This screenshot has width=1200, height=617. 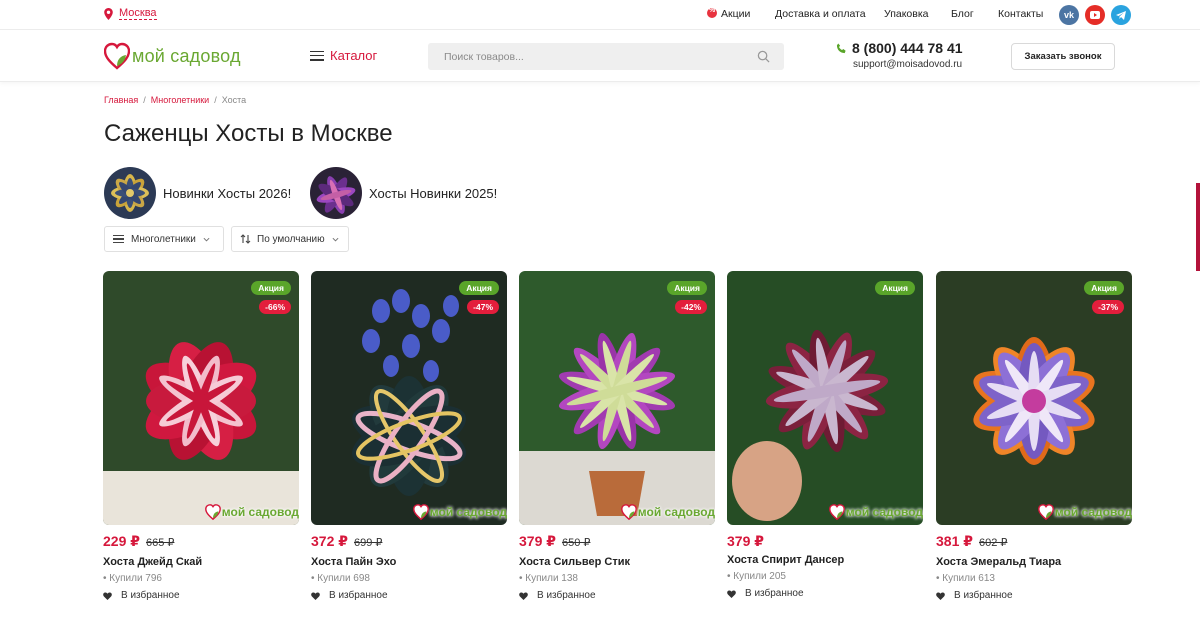 I want to click on nav-link-delivery: Доставка и оплата, so click(x=820, y=14).